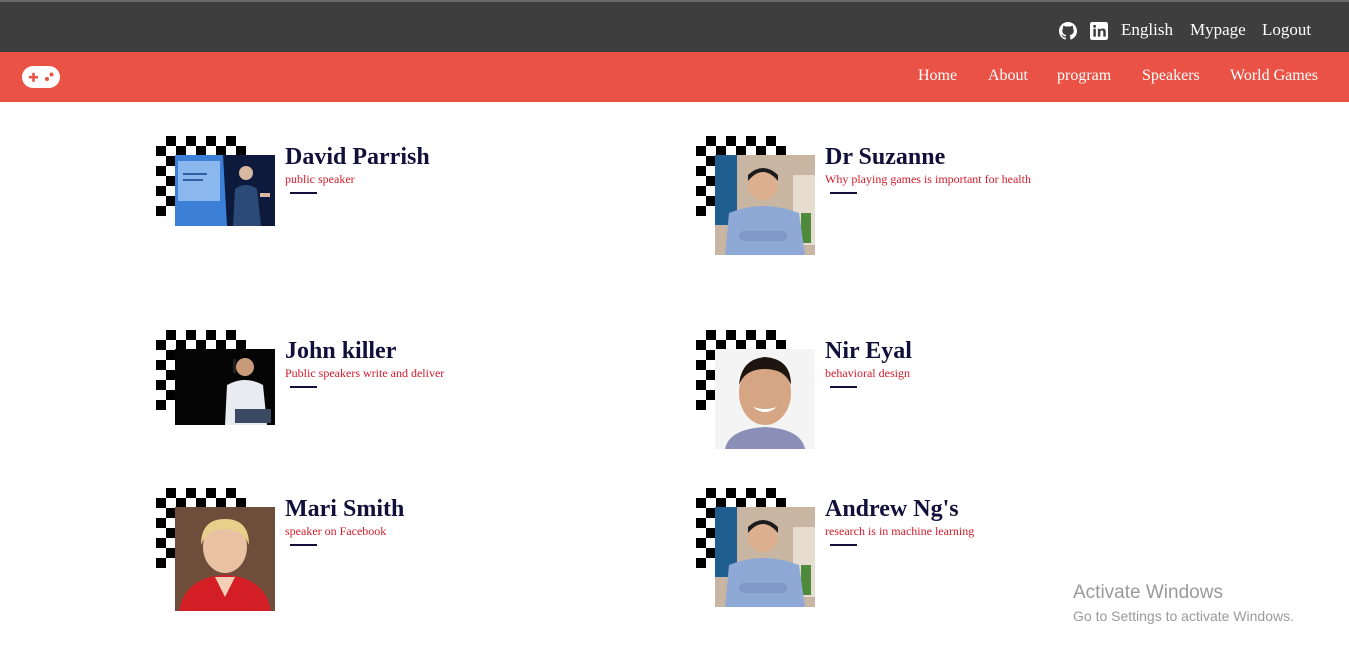 This screenshot has height=659, width=1349. Describe the element at coordinates (1286, 30) in the screenshot. I see `logout-link: Logout` at that location.